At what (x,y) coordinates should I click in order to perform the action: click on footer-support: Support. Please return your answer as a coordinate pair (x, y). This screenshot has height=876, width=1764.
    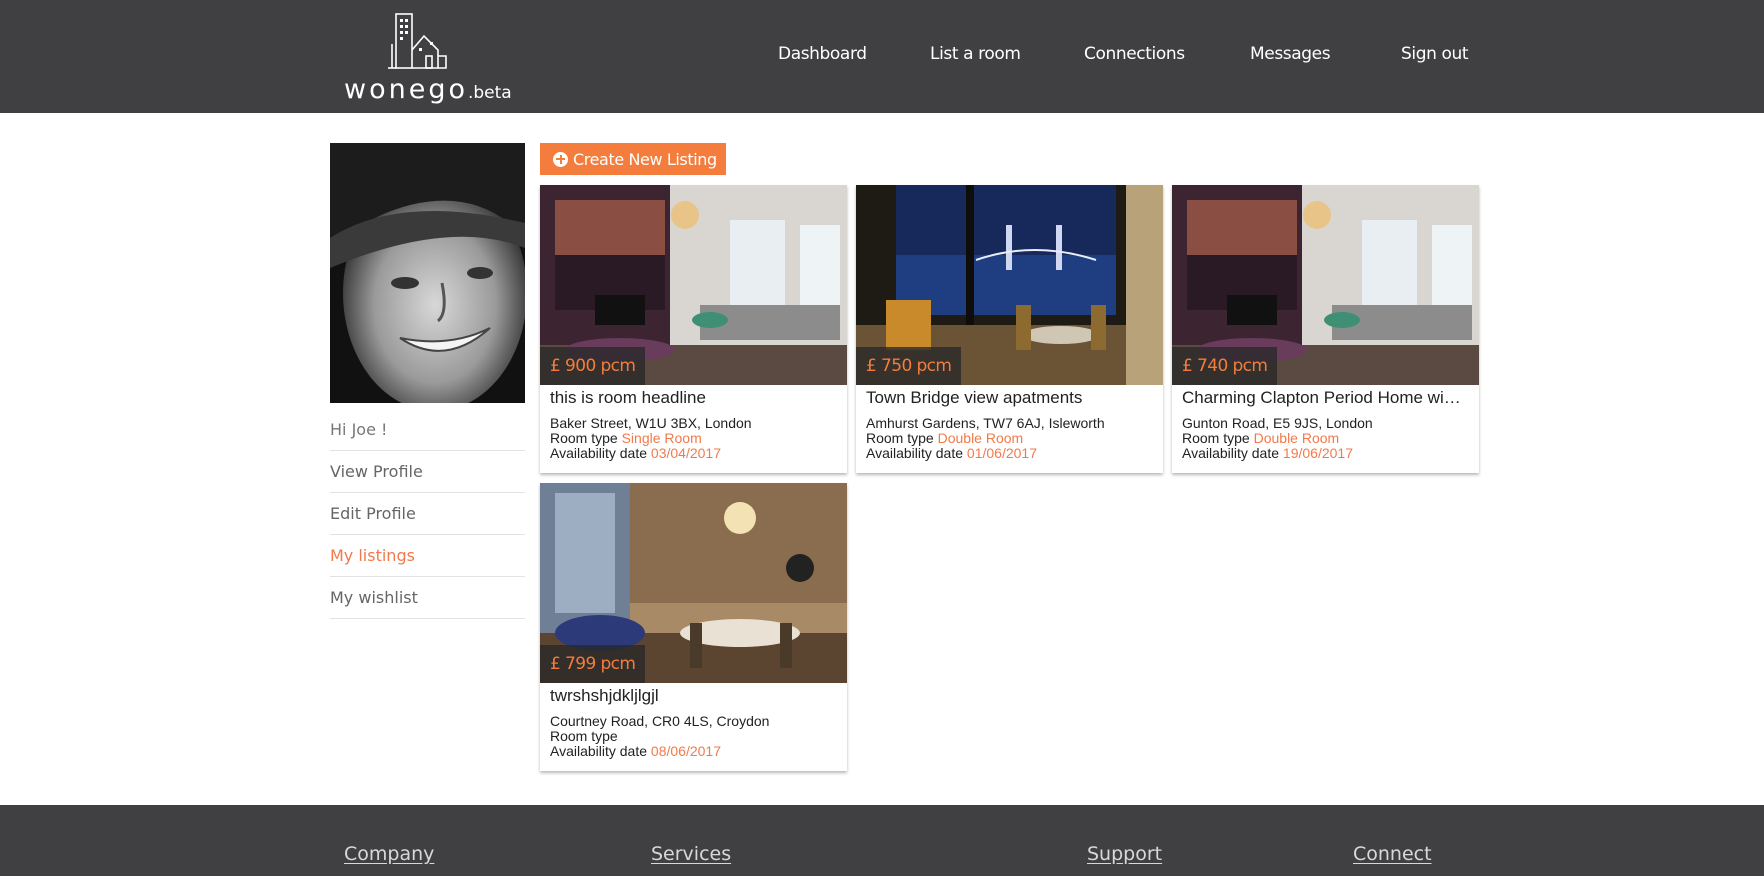
    Looking at the image, I should click on (1124, 854).